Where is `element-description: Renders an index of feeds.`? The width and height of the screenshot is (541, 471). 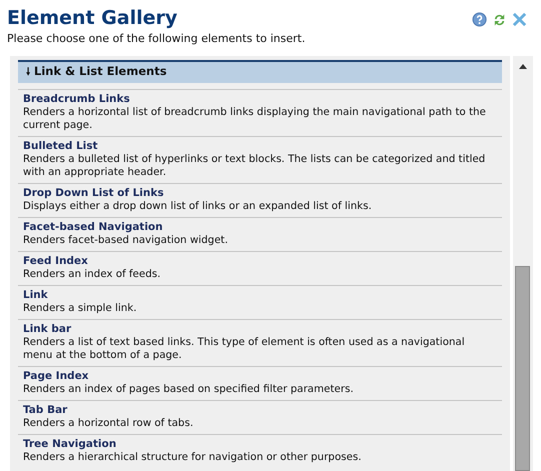
element-description: Renders an index of feeds. is located at coordinates (92, 274).